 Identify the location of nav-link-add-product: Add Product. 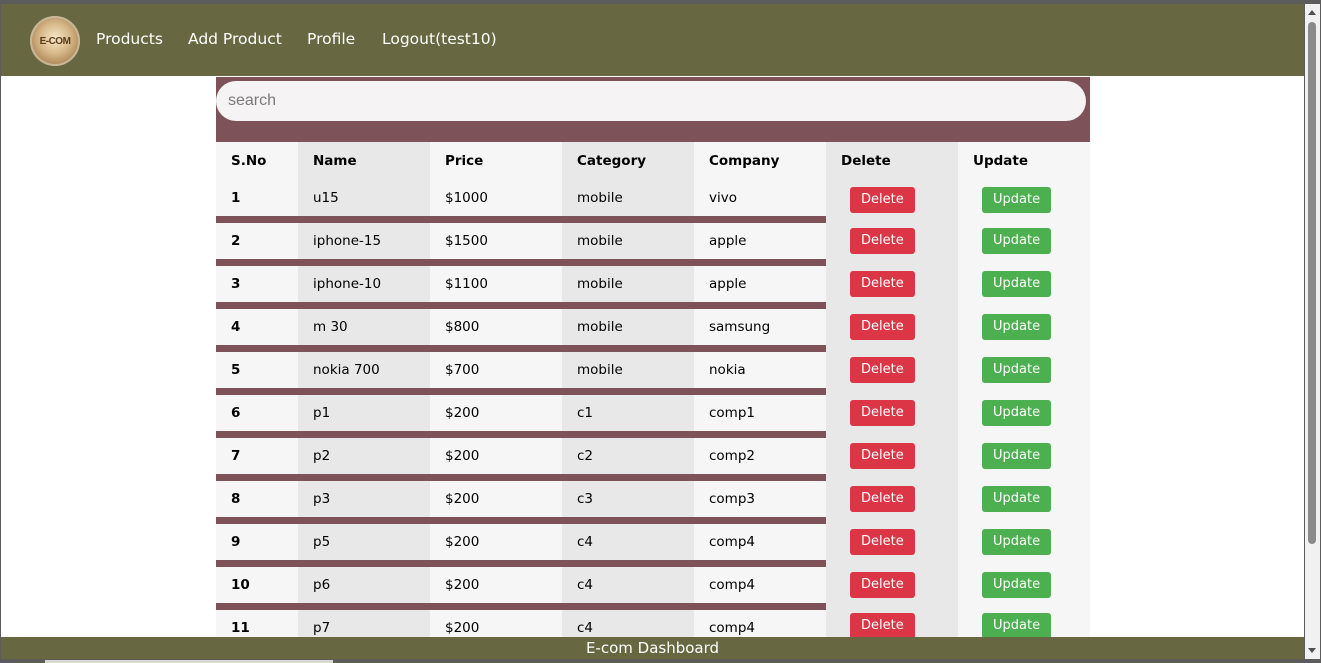
(235, 39).